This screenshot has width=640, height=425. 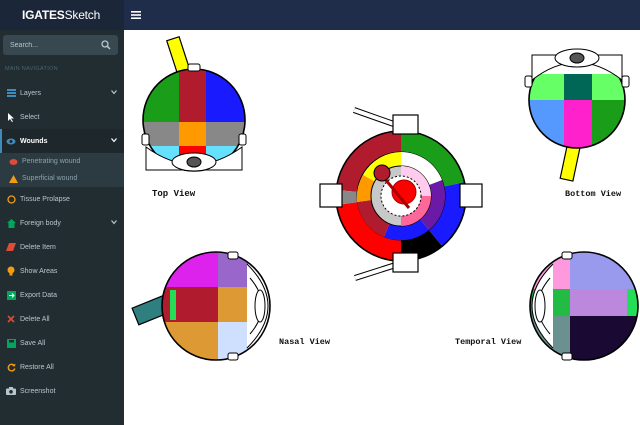 I want to click on sidebar-item-delete-item: Delete Item, so click(x=62, y=247).